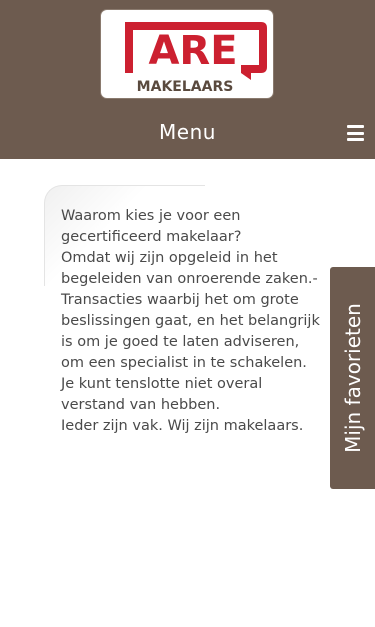 The width and height of the screenshot is (375, 627). I want to click on logo-graphic: ARE MAKELAARS, so click(196, 58).